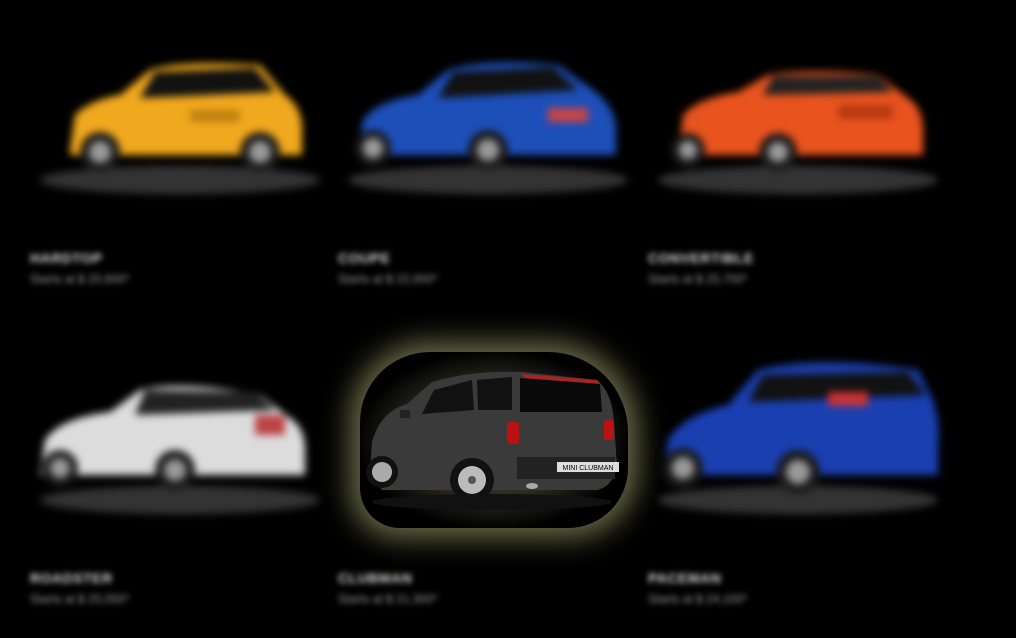 This screenshot has width=1016, height=638. I want to click on model-name: COUPE, so click(387, 258).